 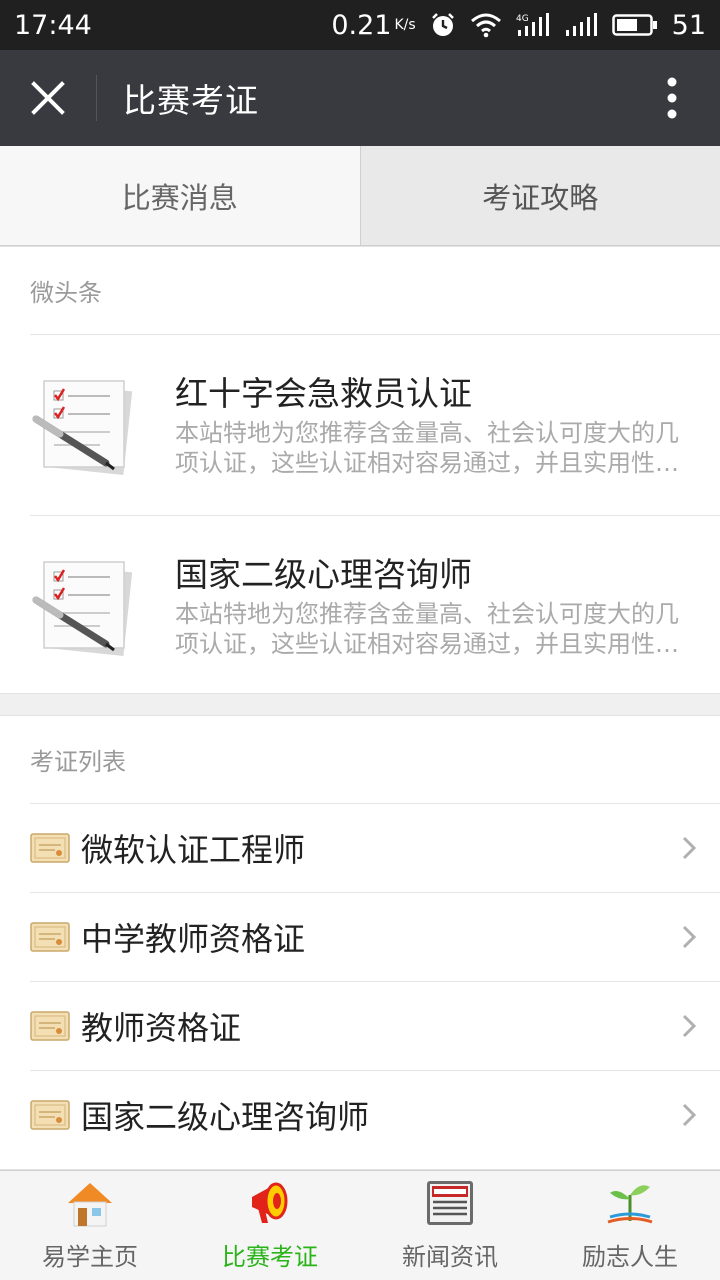 What do you see at coordinates (630, 1225) in the screenshot?
I see `nav-item-inspiration: 励志人生` at bounding box center [630, 1225].